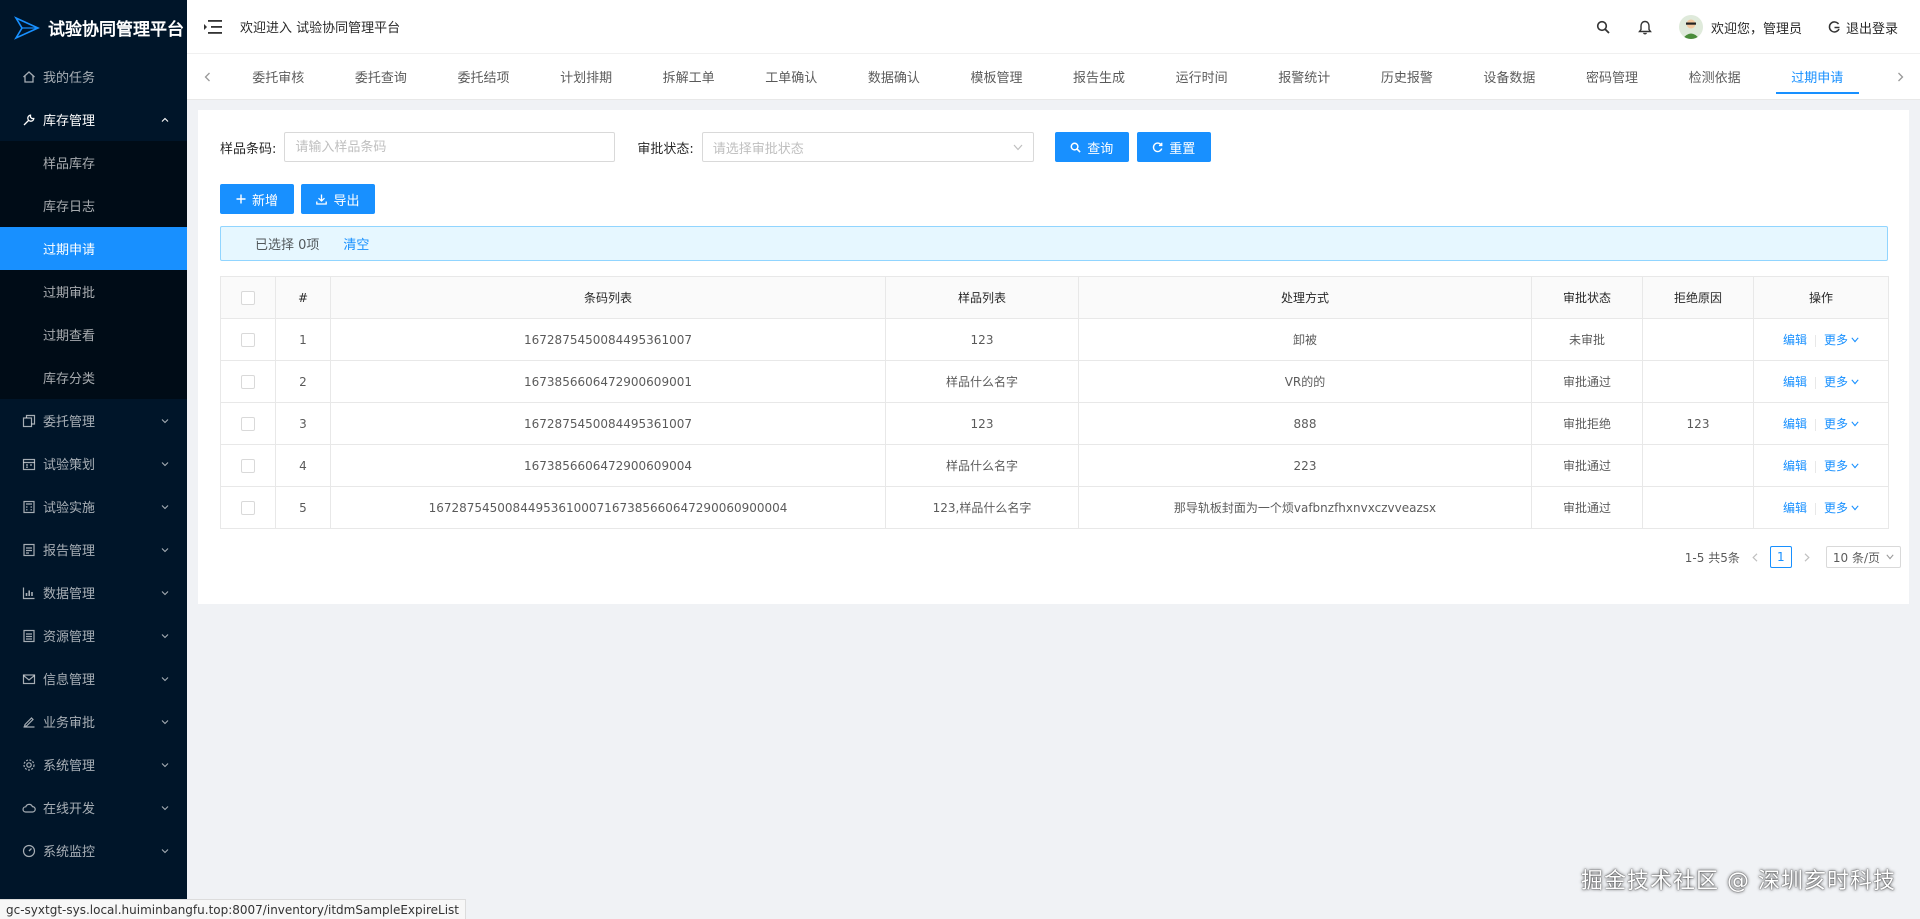  Describe the element at coordinates (69, 551) in the screenshot. I see `sidebar-item-label: 报告管理` at that location.